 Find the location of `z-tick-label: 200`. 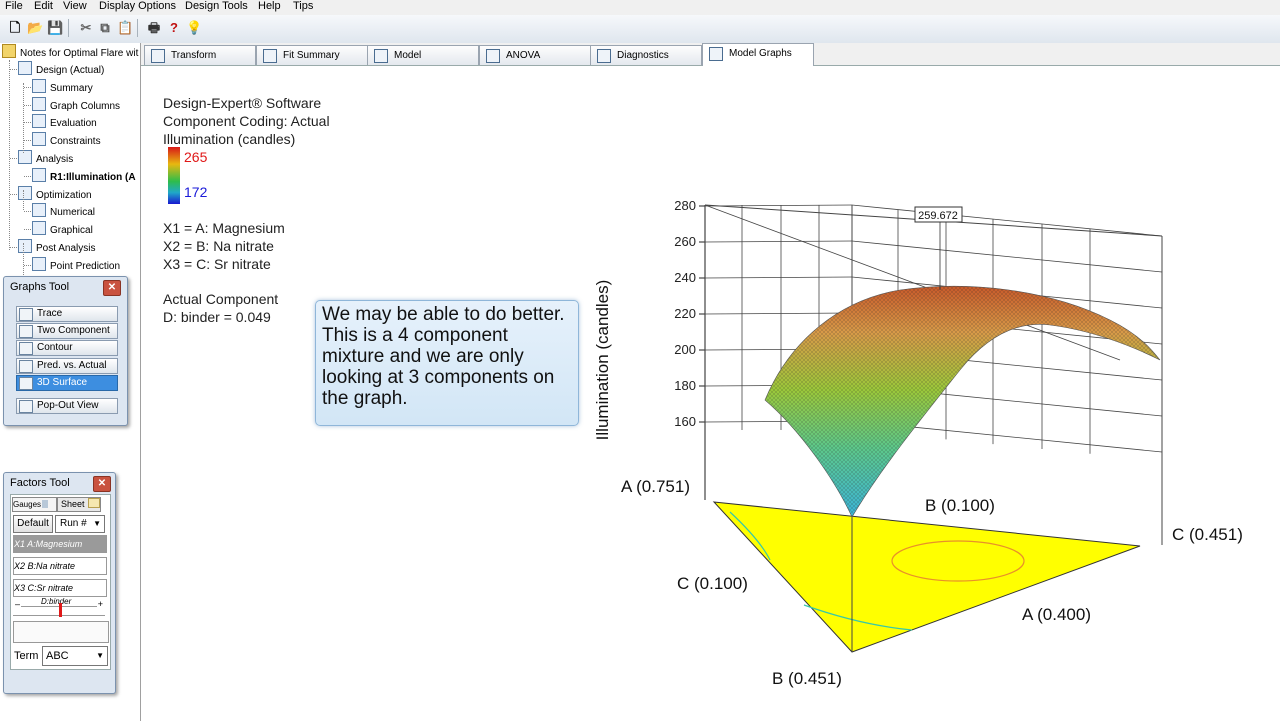

z-tick-label: 200 is located at coordinates (685, 349).